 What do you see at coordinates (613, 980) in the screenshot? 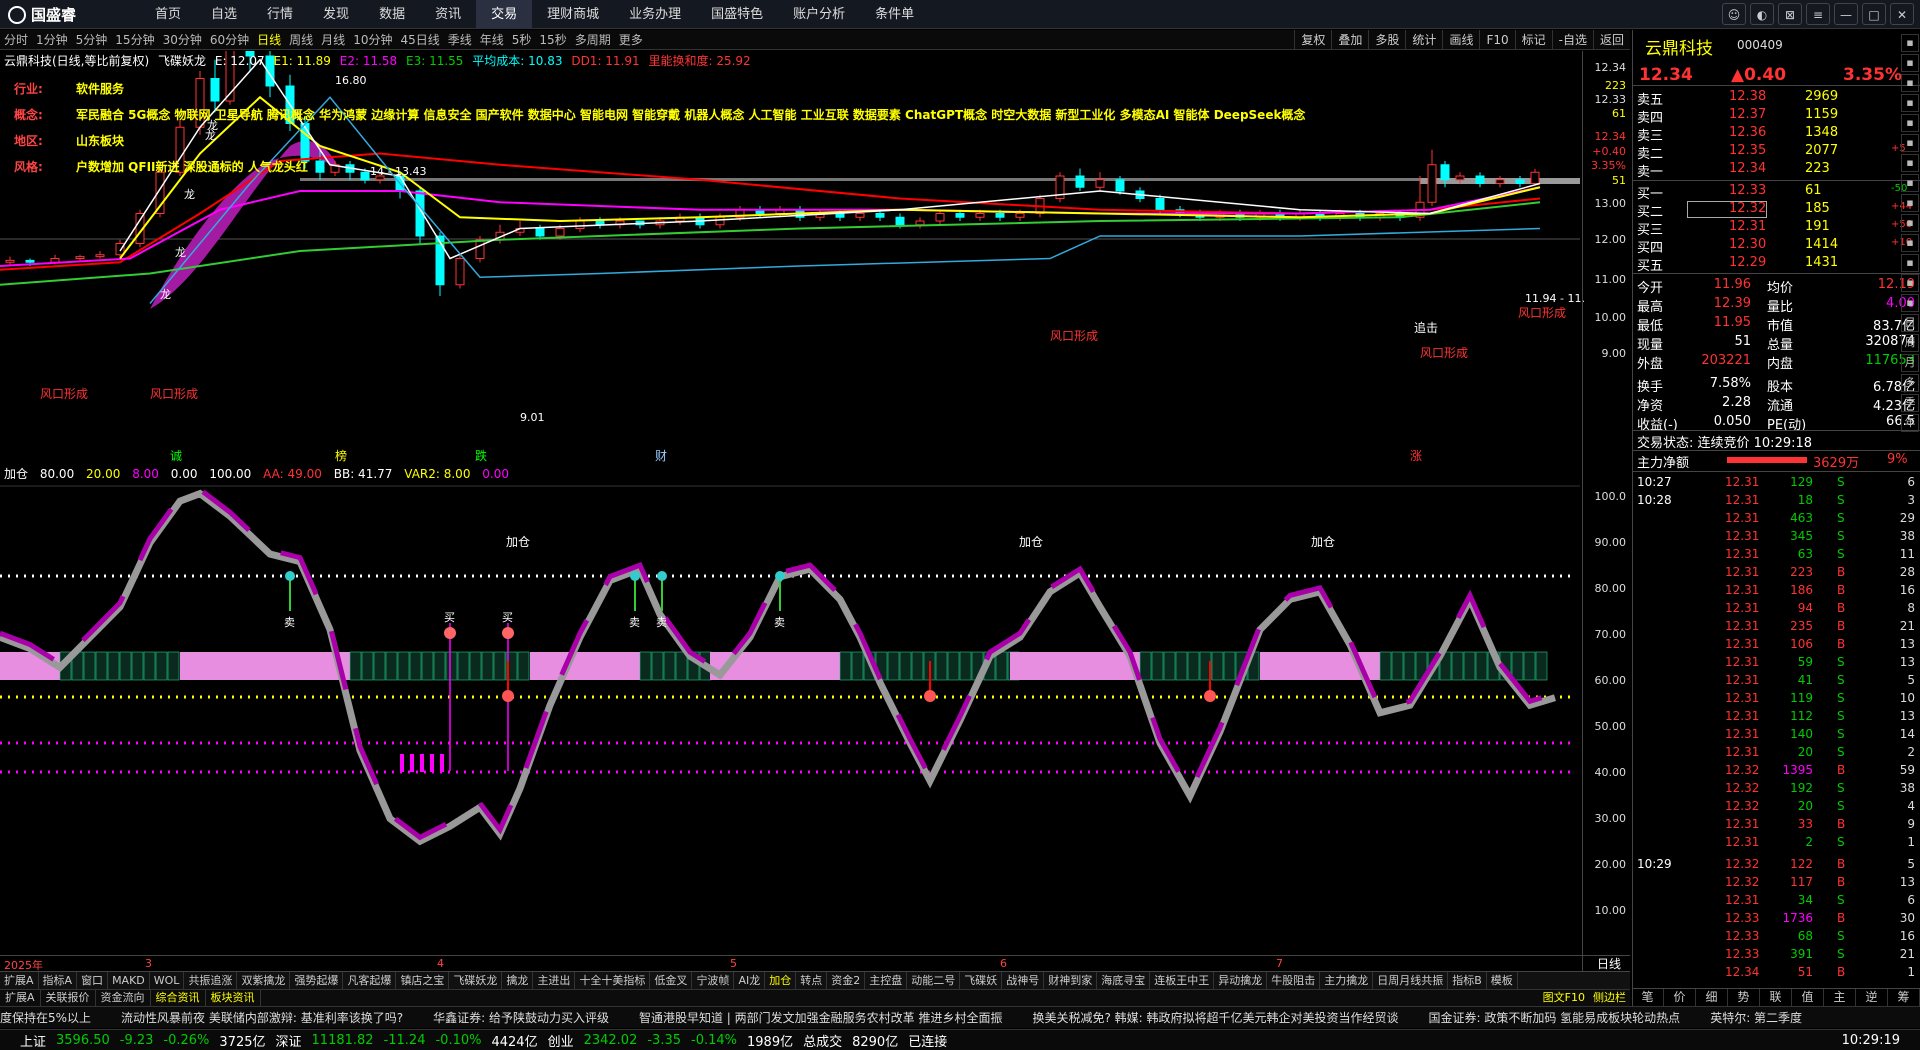
I see `indicator-tab: 十全十美指标` at bounding box center [613, 980].